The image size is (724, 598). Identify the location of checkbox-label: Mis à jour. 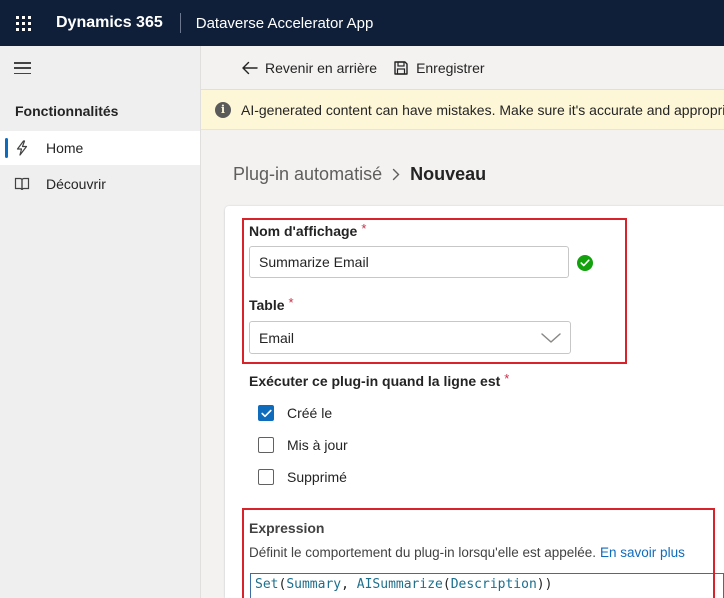
(317, 445).